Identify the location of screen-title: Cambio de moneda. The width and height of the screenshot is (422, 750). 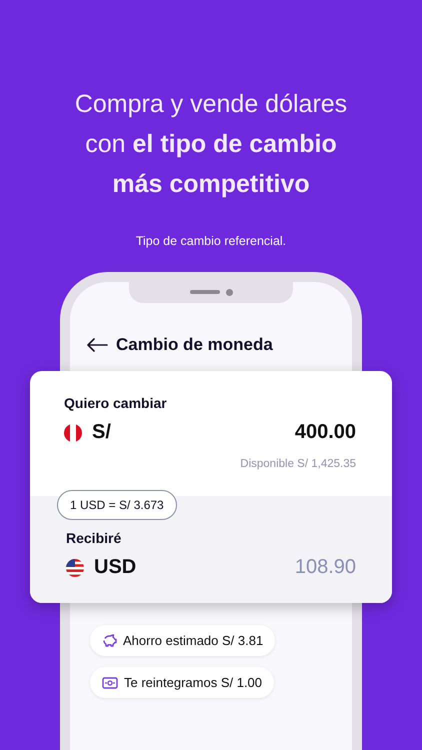
(194, 345).